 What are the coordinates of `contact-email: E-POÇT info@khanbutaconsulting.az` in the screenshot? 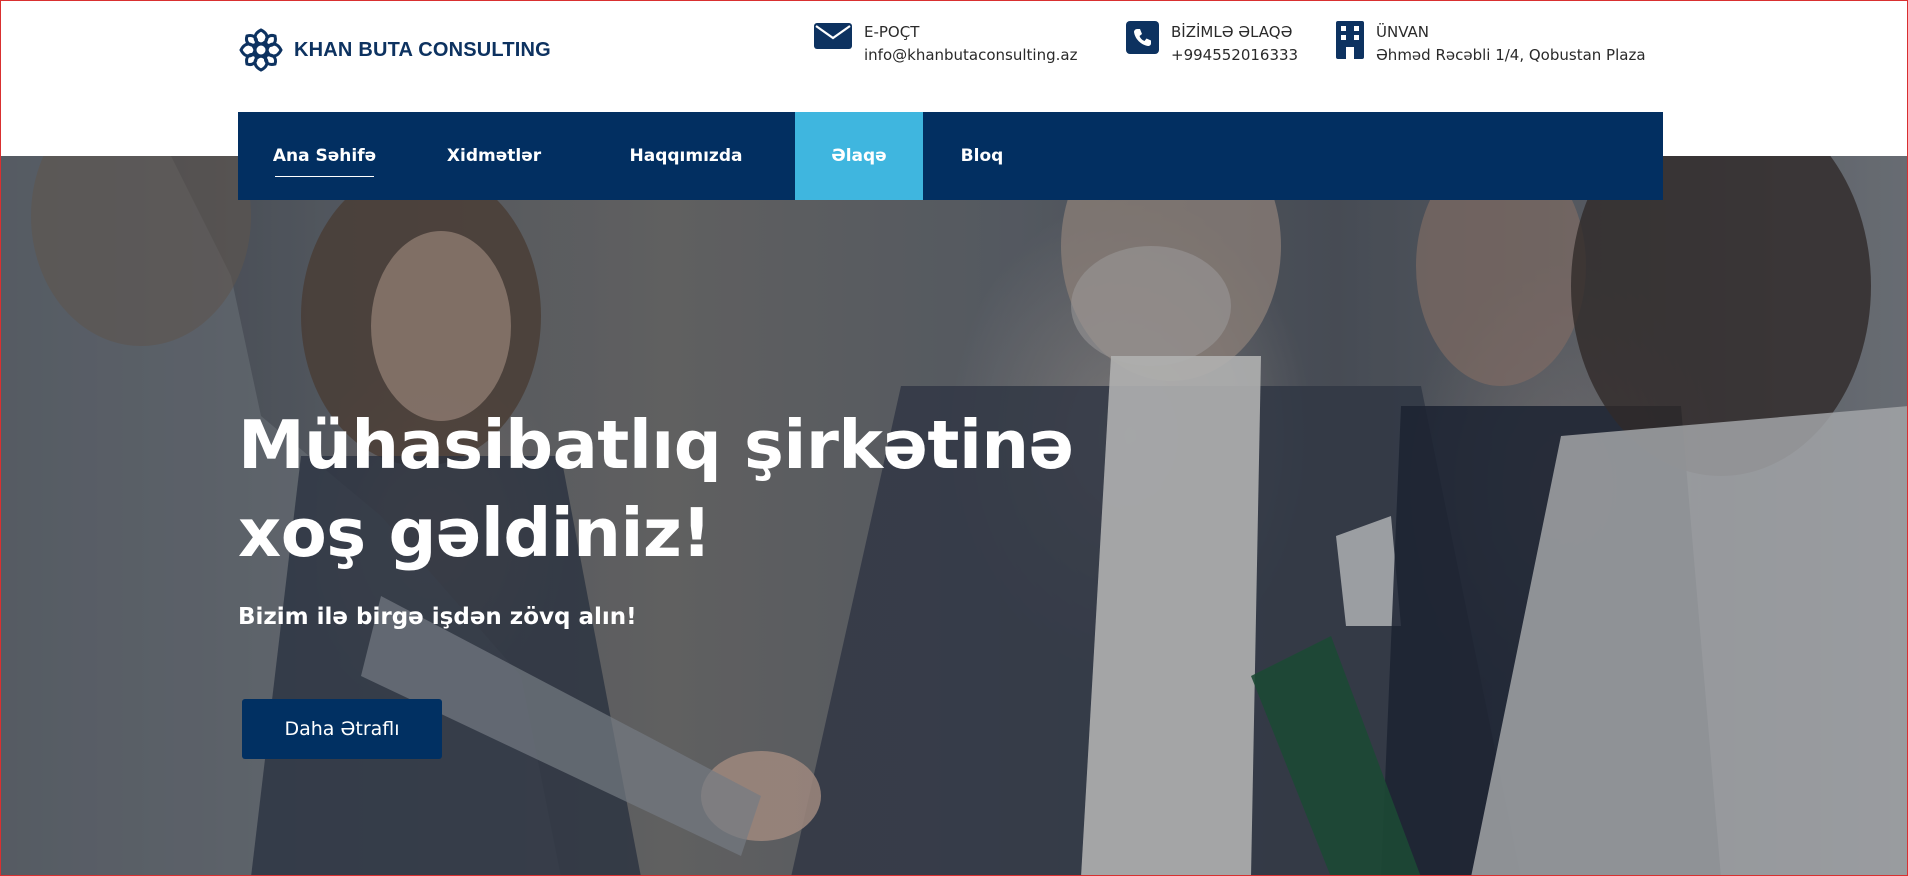 It's located at (945, 44).